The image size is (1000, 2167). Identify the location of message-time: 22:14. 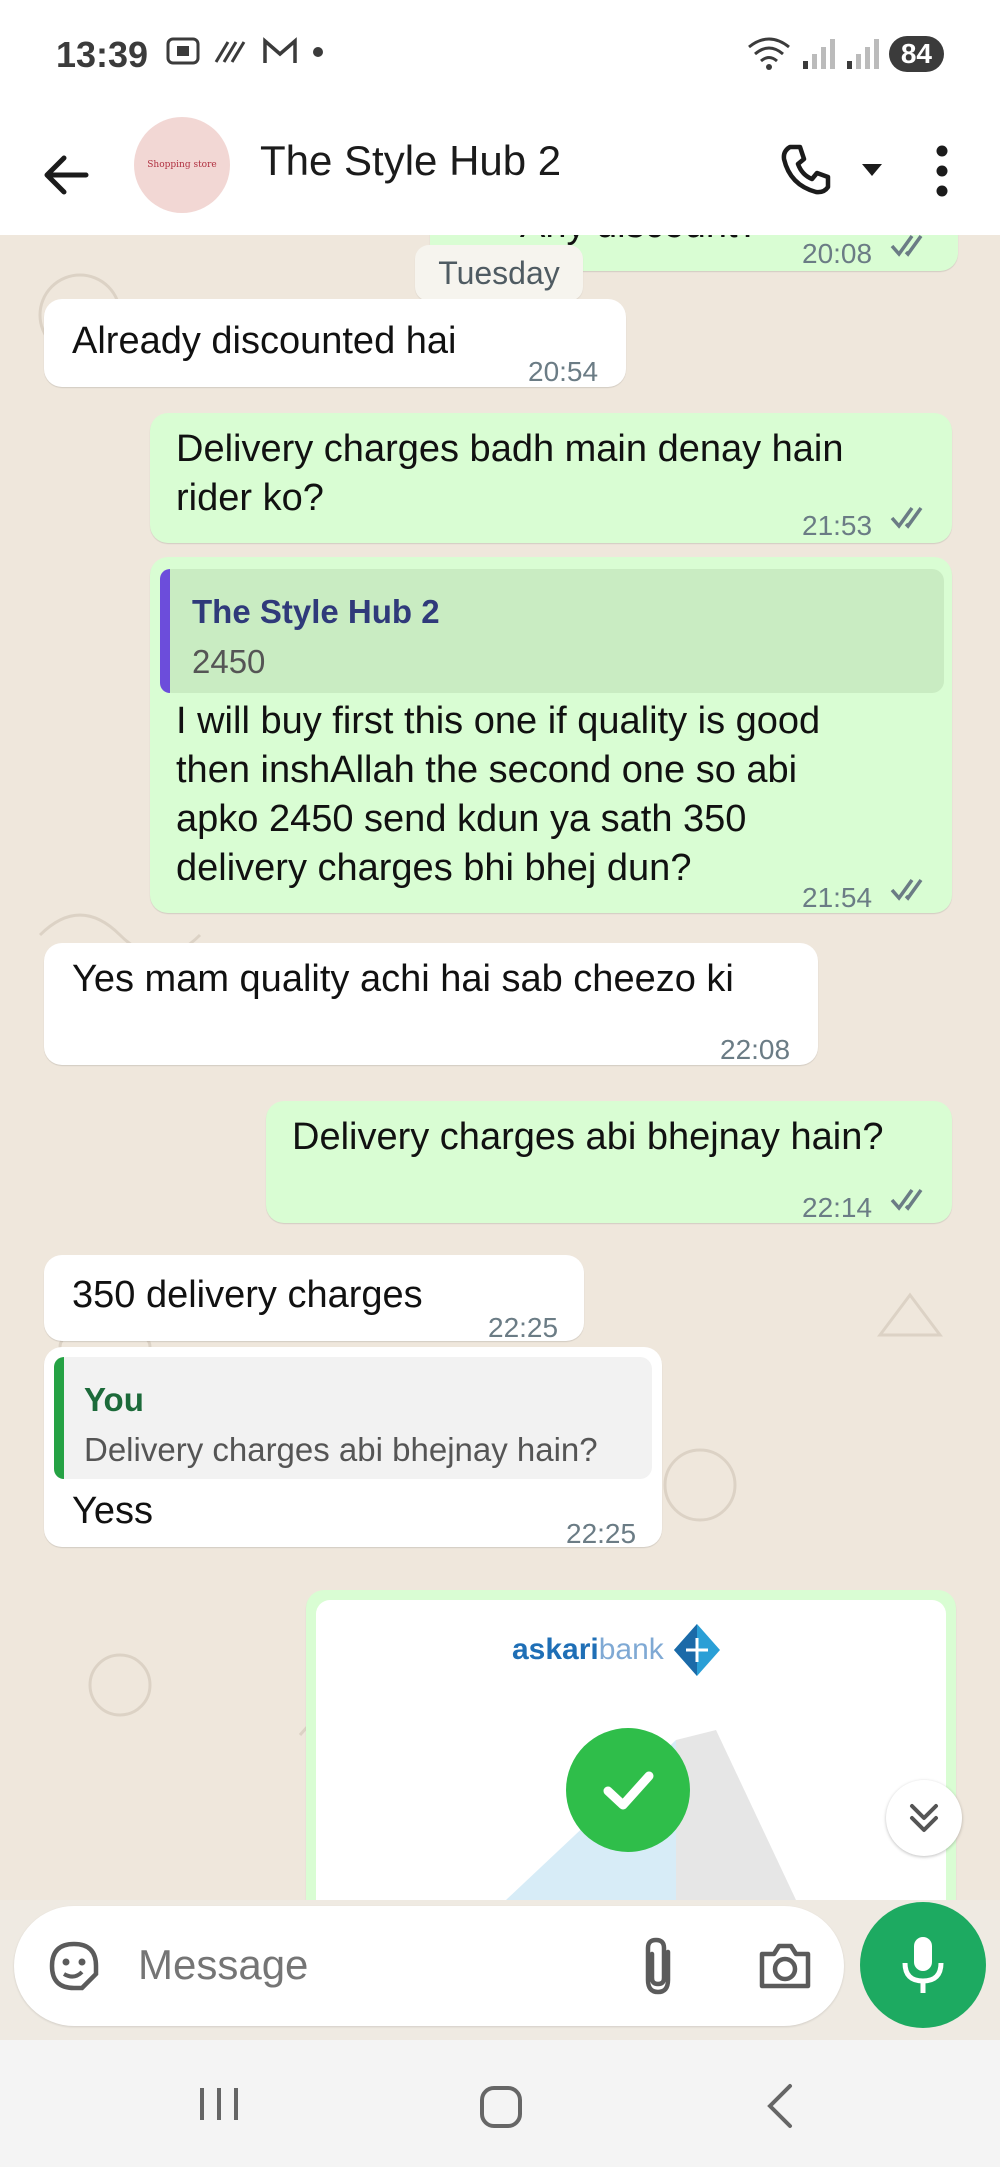
(837, 1207).